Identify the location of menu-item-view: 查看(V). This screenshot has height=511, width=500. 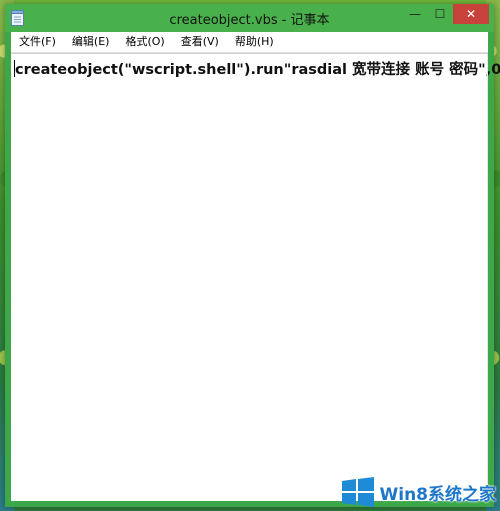
(200, 42).